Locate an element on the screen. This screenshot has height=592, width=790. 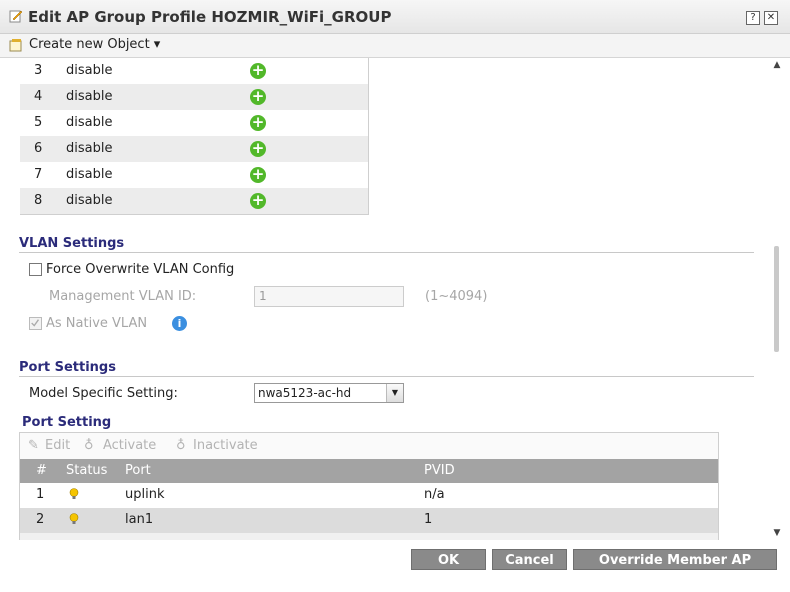
row-number: 4 is located at coordinates (38, 96).